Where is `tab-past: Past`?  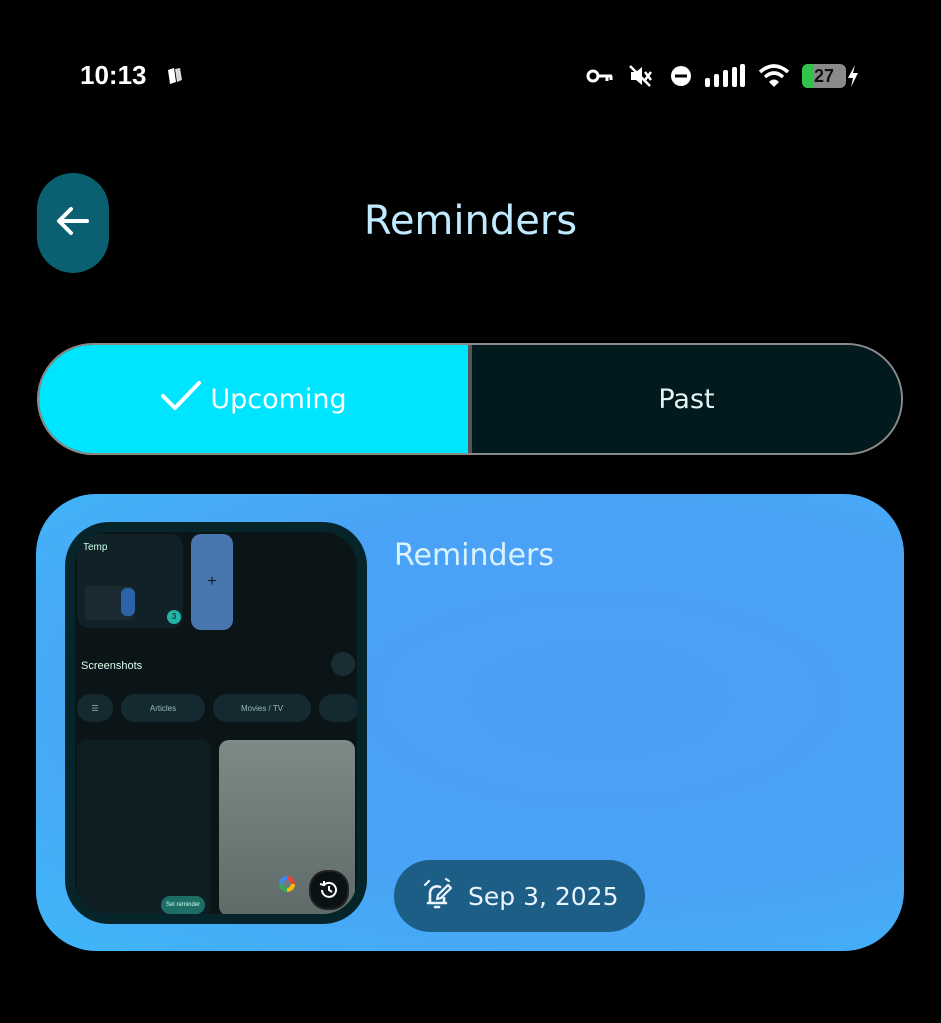 tab-past: Past is located at coordinates (686, 399).